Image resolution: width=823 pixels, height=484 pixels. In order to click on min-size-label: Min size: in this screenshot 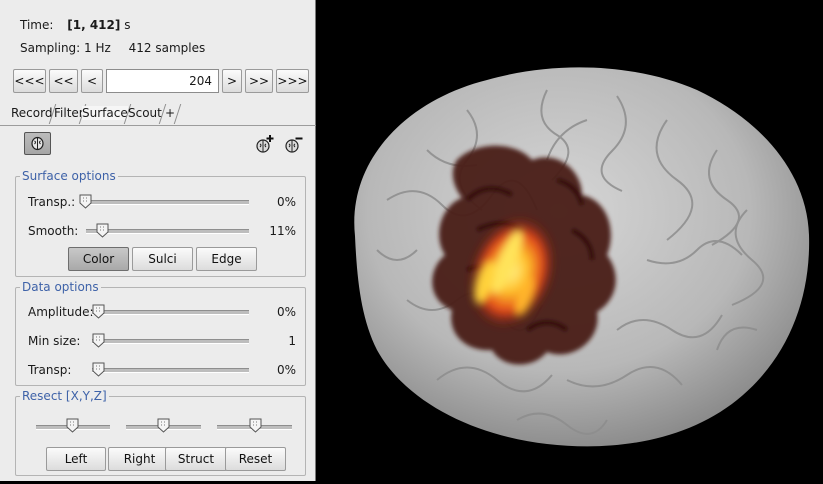, I will do `click(54, 341)`.